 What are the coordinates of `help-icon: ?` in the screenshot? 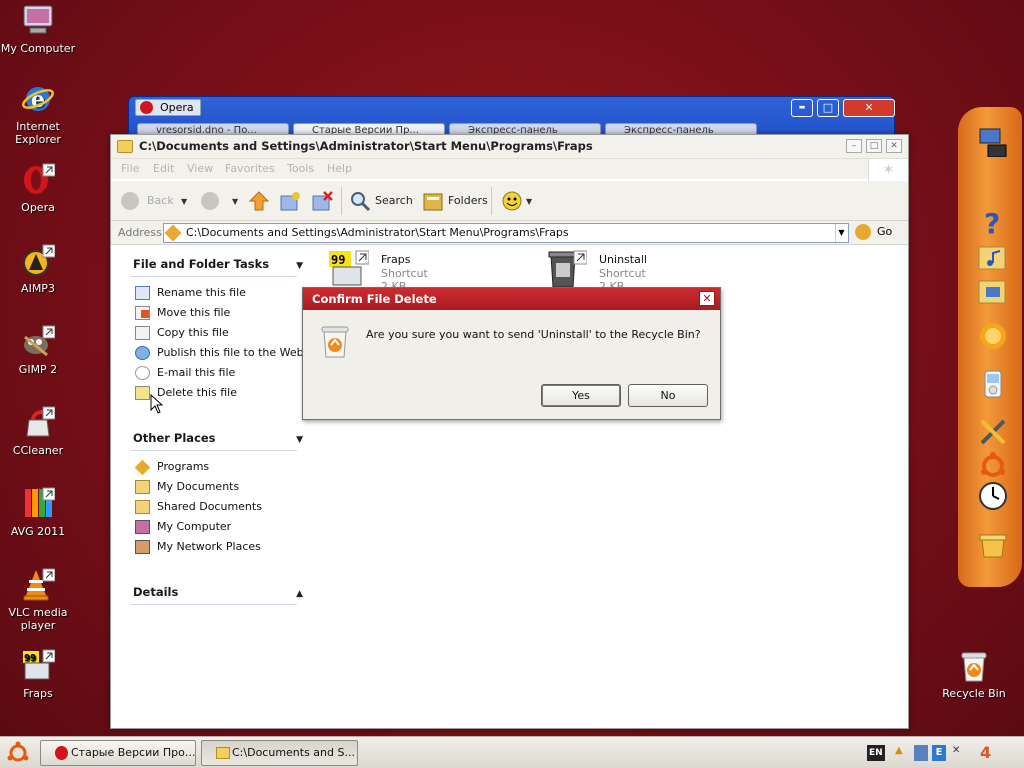 It's located at (993, 222).